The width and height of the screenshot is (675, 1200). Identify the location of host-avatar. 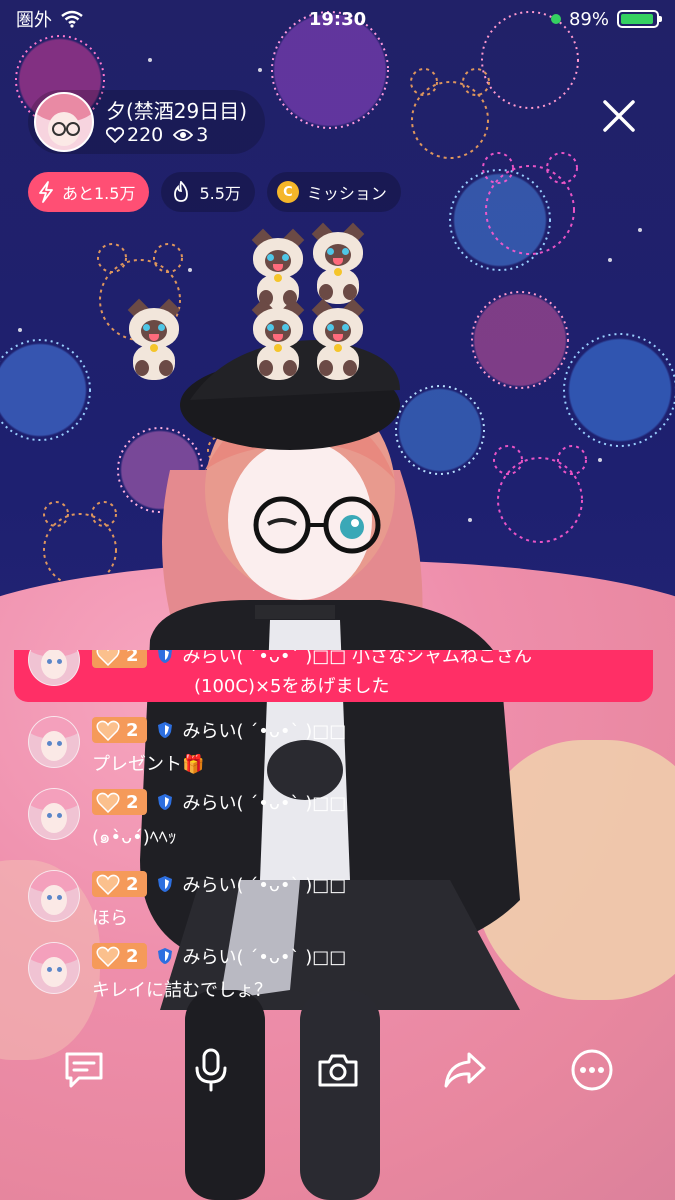
(64, 122).